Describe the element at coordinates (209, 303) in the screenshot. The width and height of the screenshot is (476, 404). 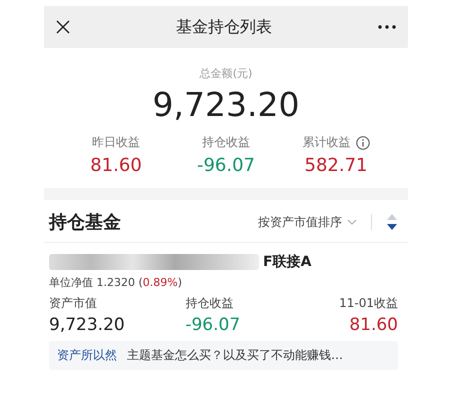
I see `column-label: 持仓收益` at that location.